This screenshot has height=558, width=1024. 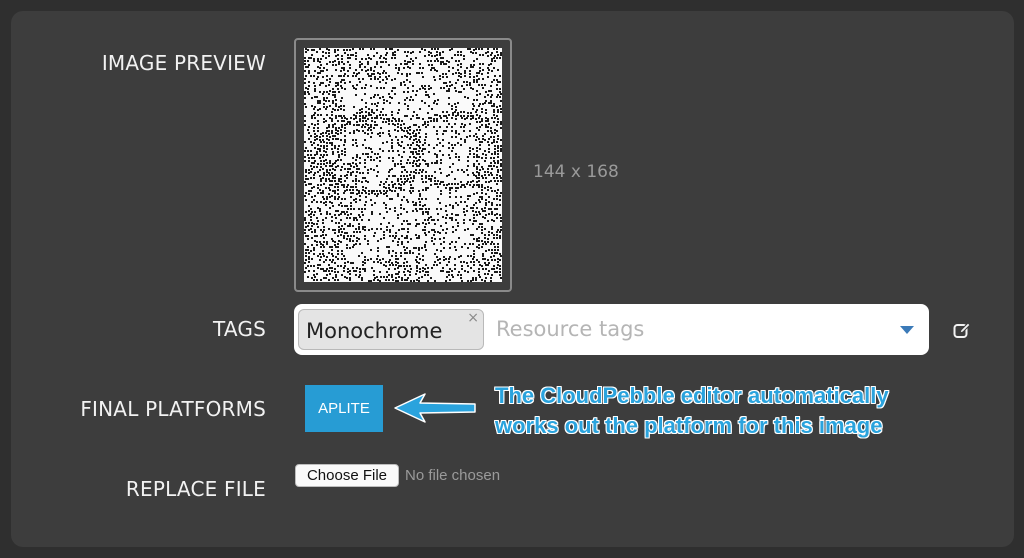 I want to click on image-preview-label: IMAGE PREVIEW, so click(x=183, y=63).